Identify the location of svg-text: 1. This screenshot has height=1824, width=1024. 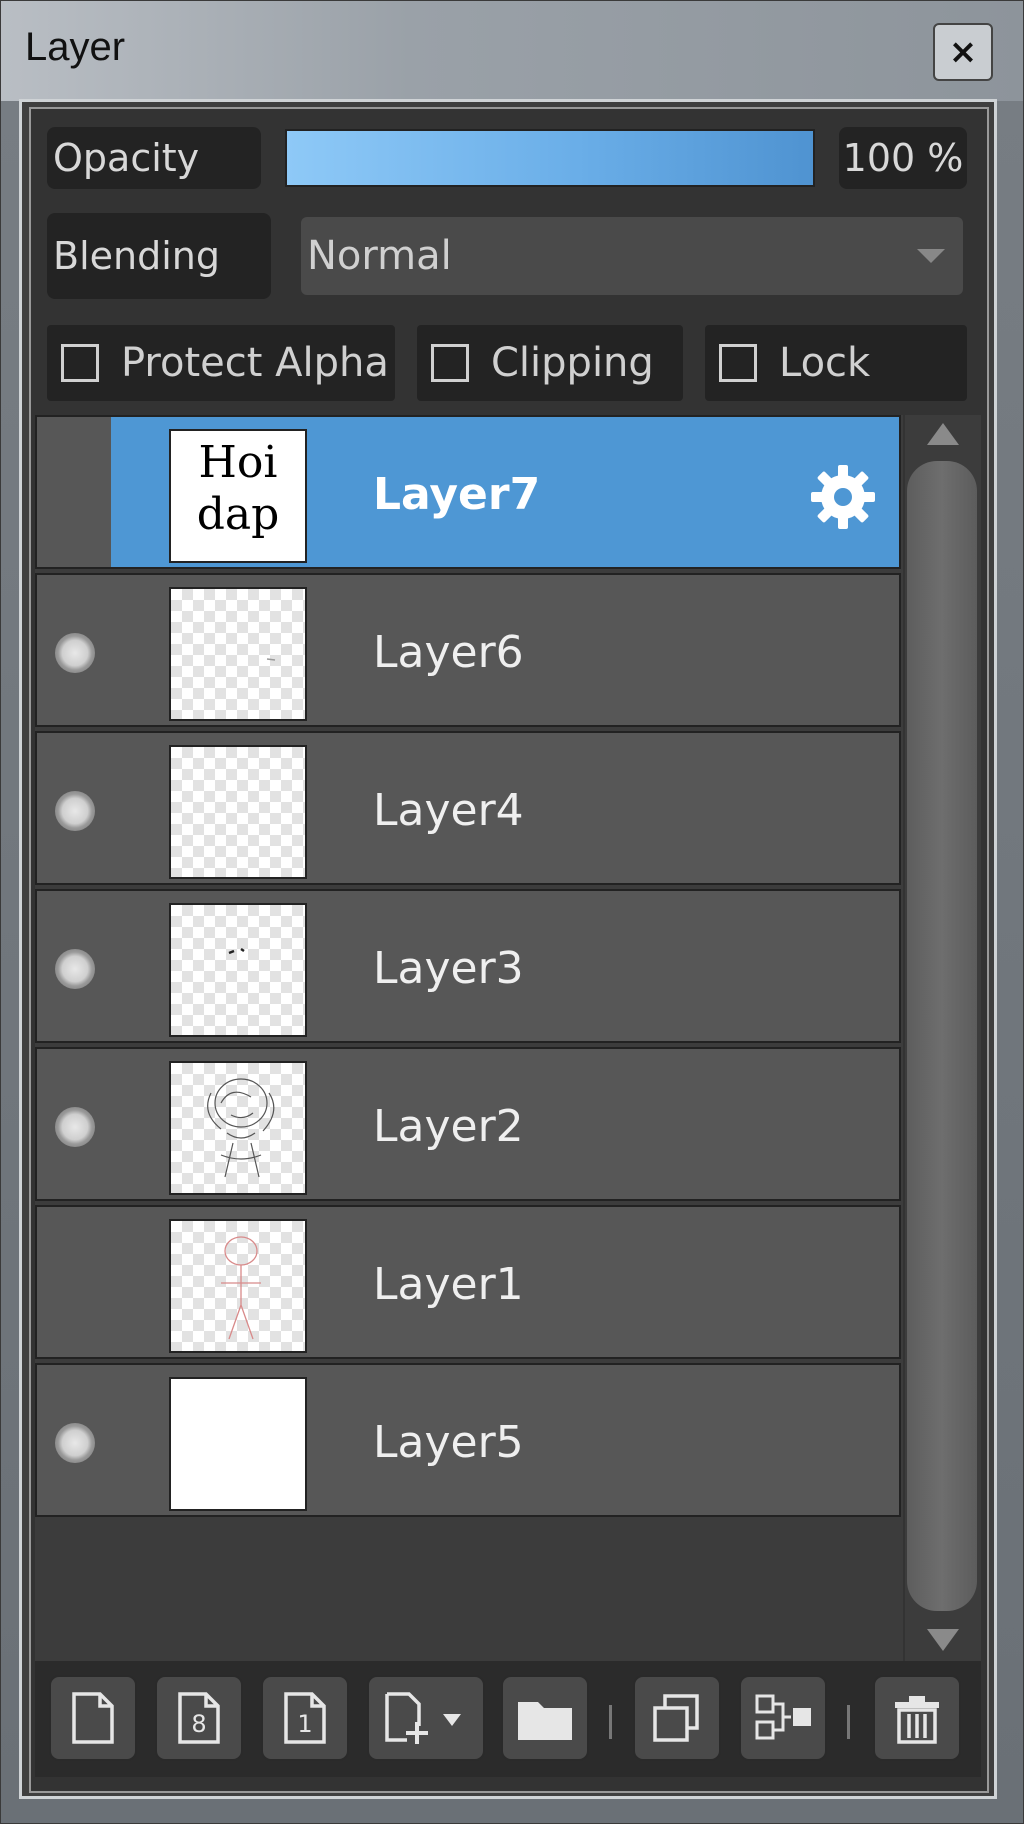
(304, 1724).